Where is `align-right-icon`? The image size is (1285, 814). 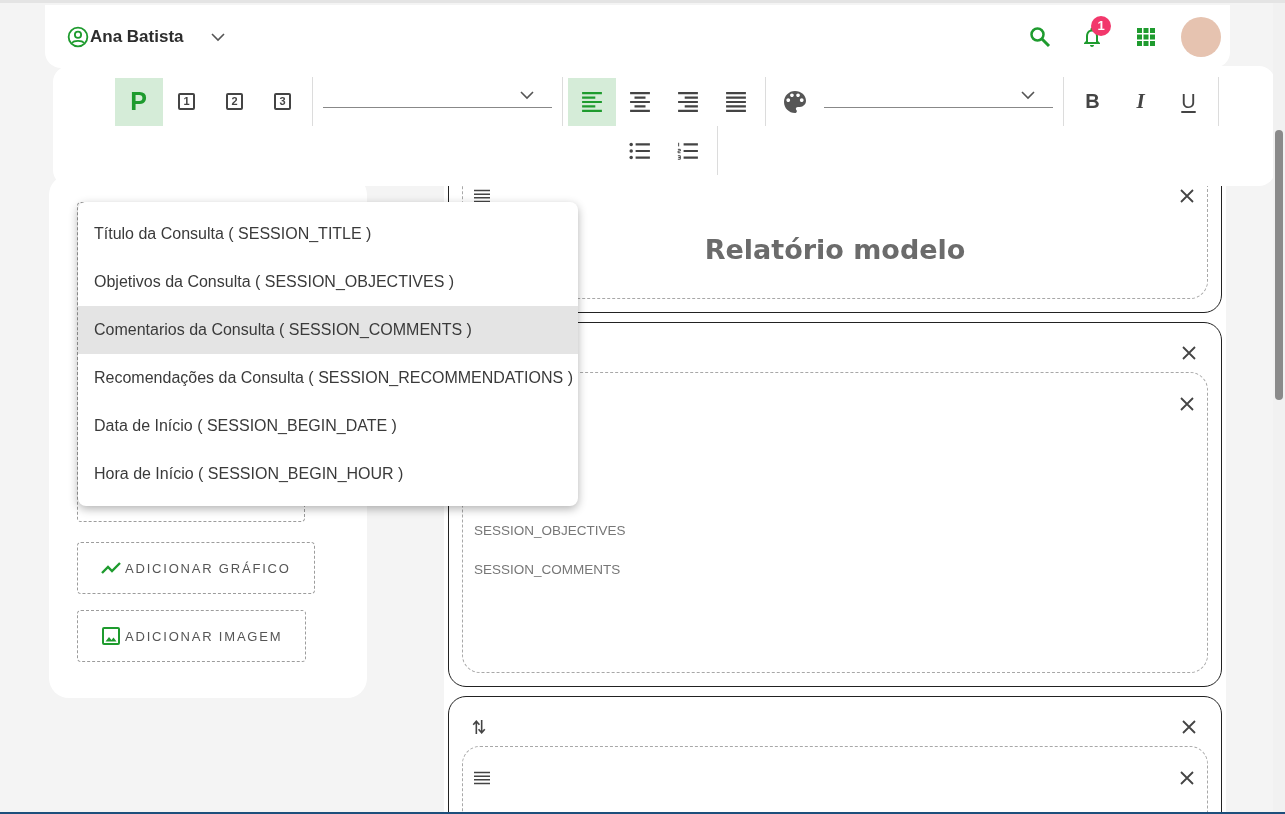
align-right-icon is located at coordinates (687, 101).